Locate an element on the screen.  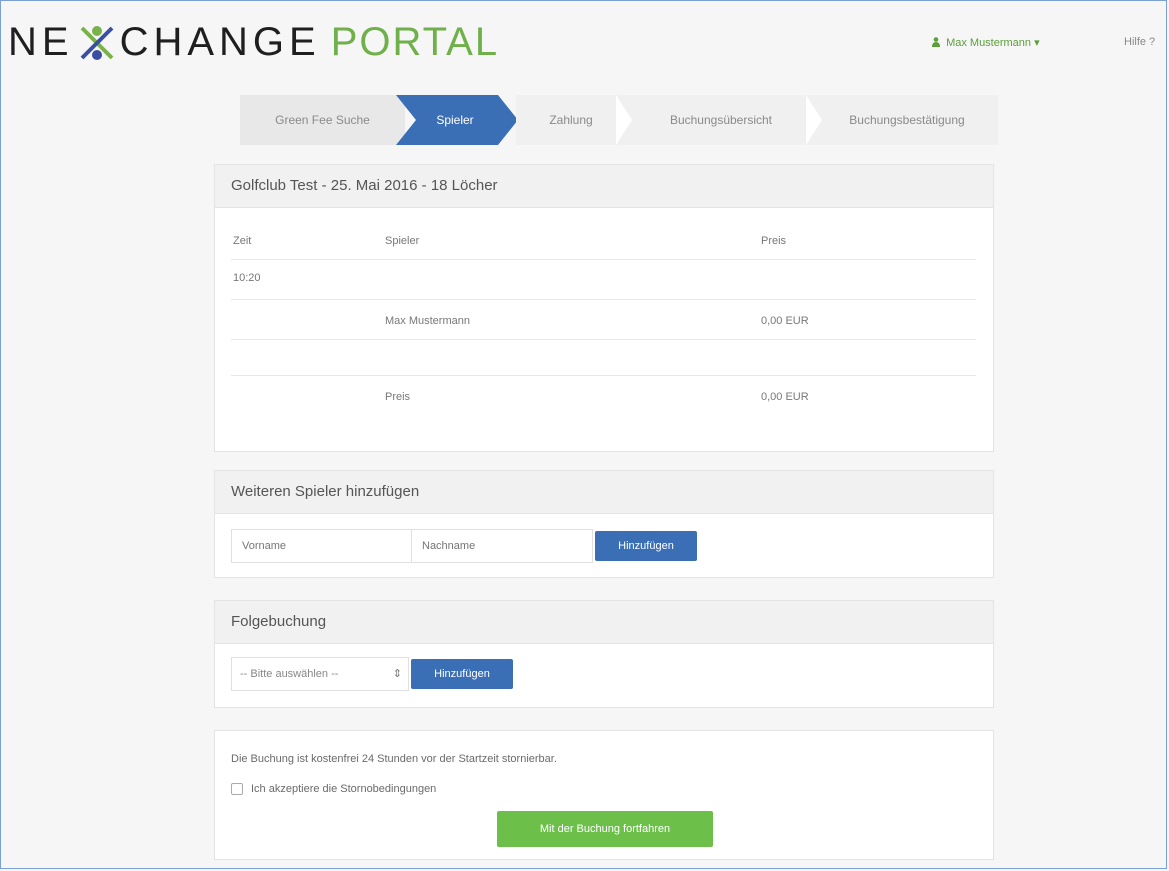
logo-text-portal: PORTAL is located at coordinates (415, 42).